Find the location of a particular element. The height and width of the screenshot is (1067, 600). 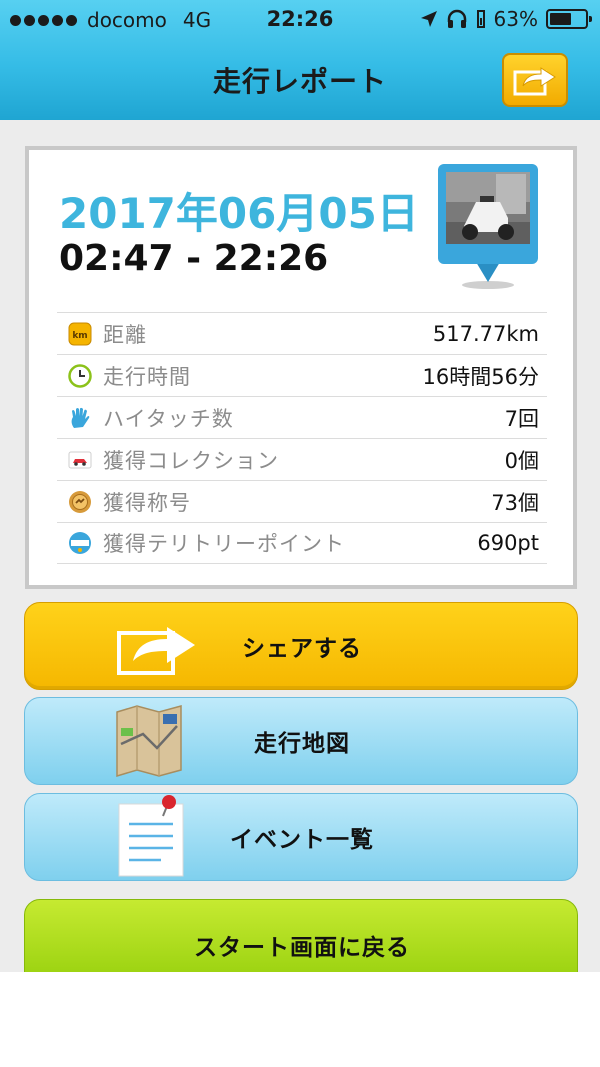

stat-value: 690pt is located at coordinates (508, 543).